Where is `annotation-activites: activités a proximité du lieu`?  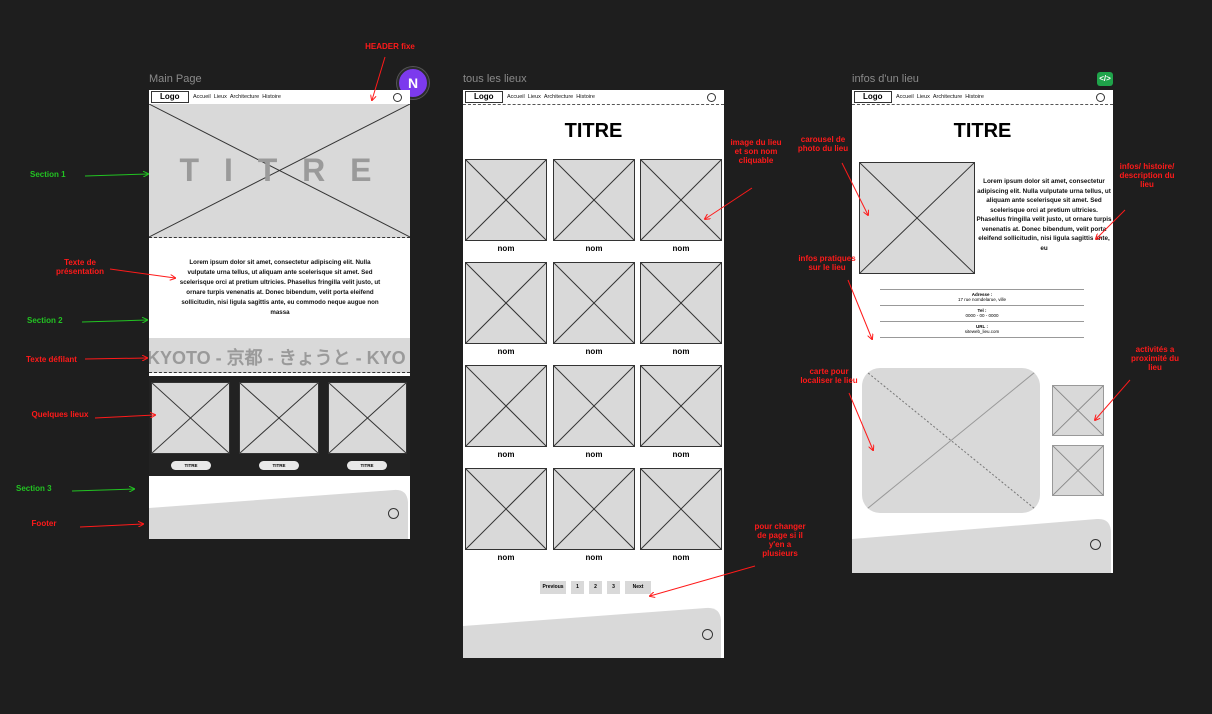 annotation-activites: activités a proximité du lieu is located at coordinates (1154, 358).